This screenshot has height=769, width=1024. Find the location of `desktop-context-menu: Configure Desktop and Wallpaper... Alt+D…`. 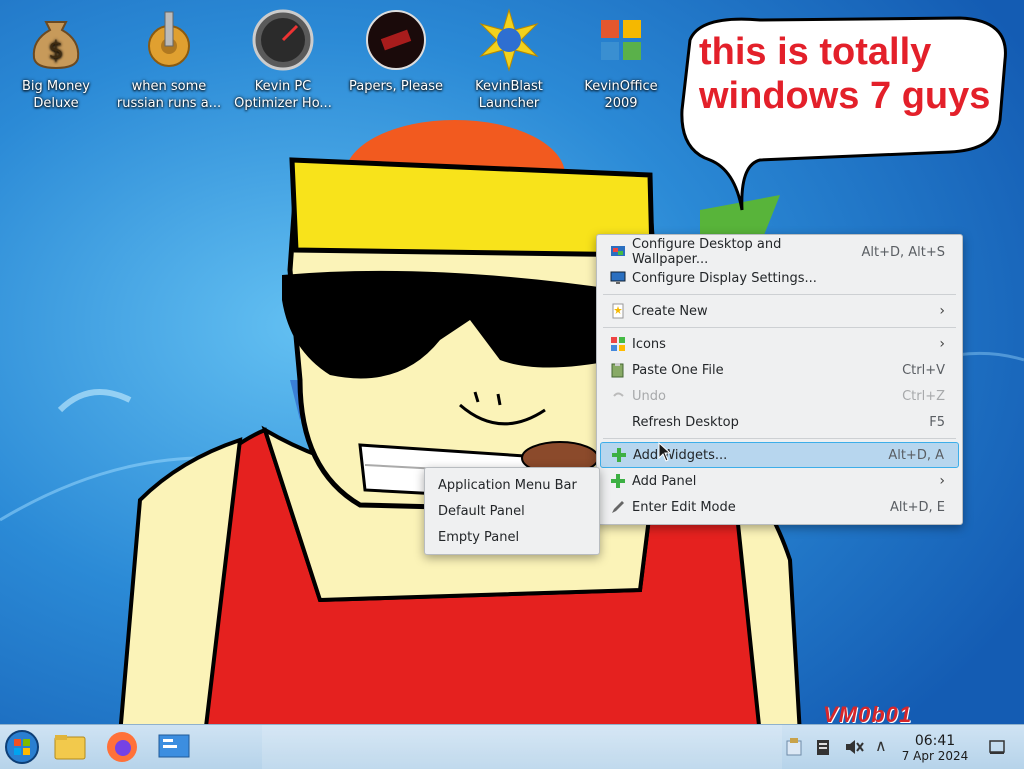

desktop-context-menu: Configure Desktop and Wallpaper... Alt+D… is located at coordinates (779, 379).